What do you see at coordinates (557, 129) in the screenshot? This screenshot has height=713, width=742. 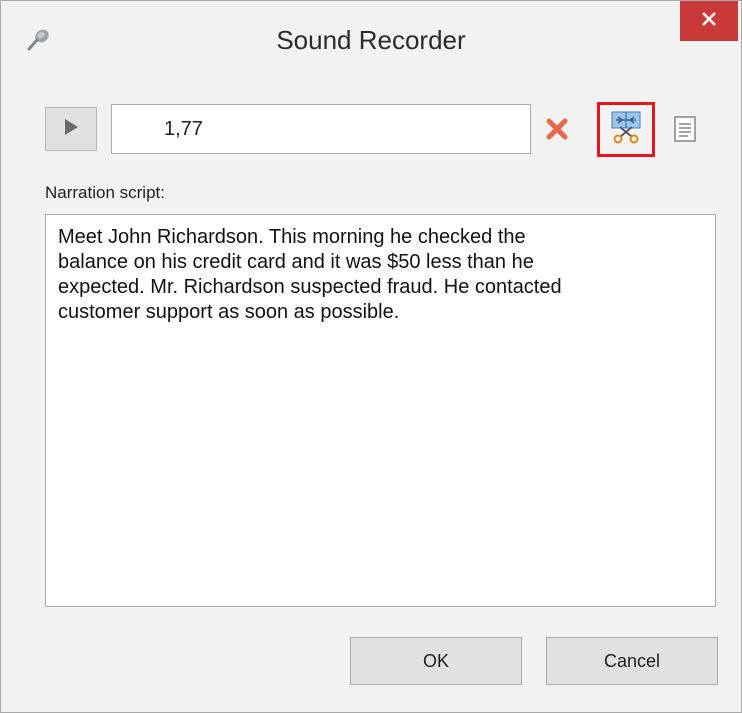 I see `delete-recording-button` at bounding box center [557, 129].